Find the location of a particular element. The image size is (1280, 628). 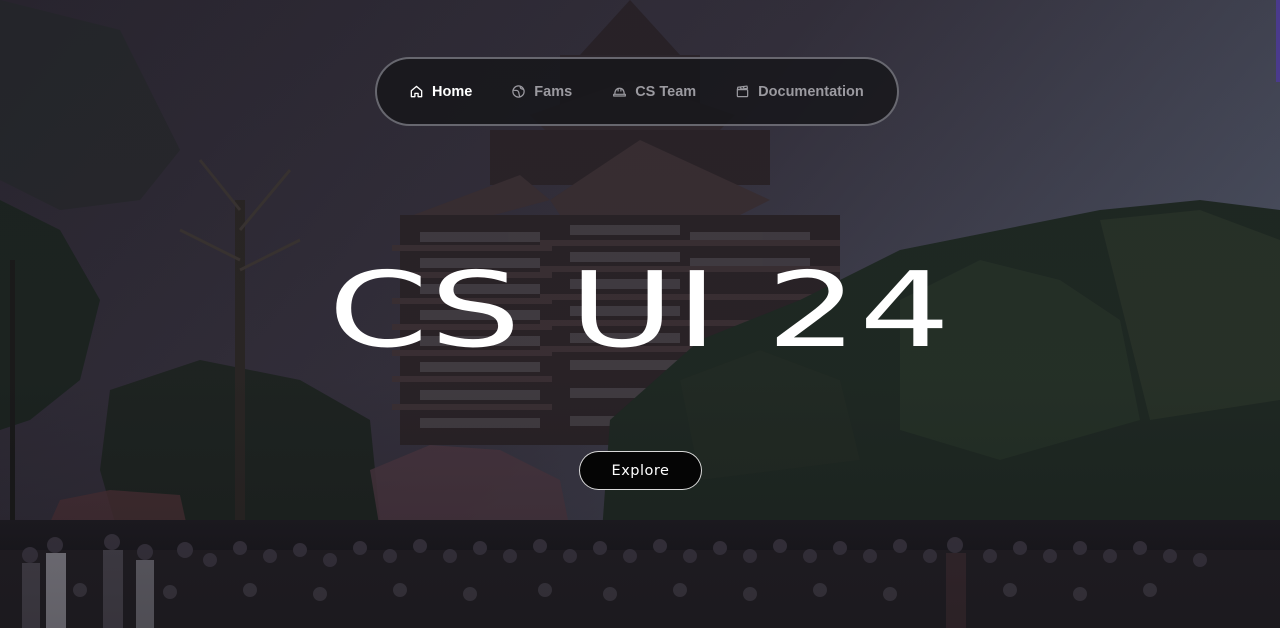

nav-item-label: Documentation is located at coordinates (811, 91).